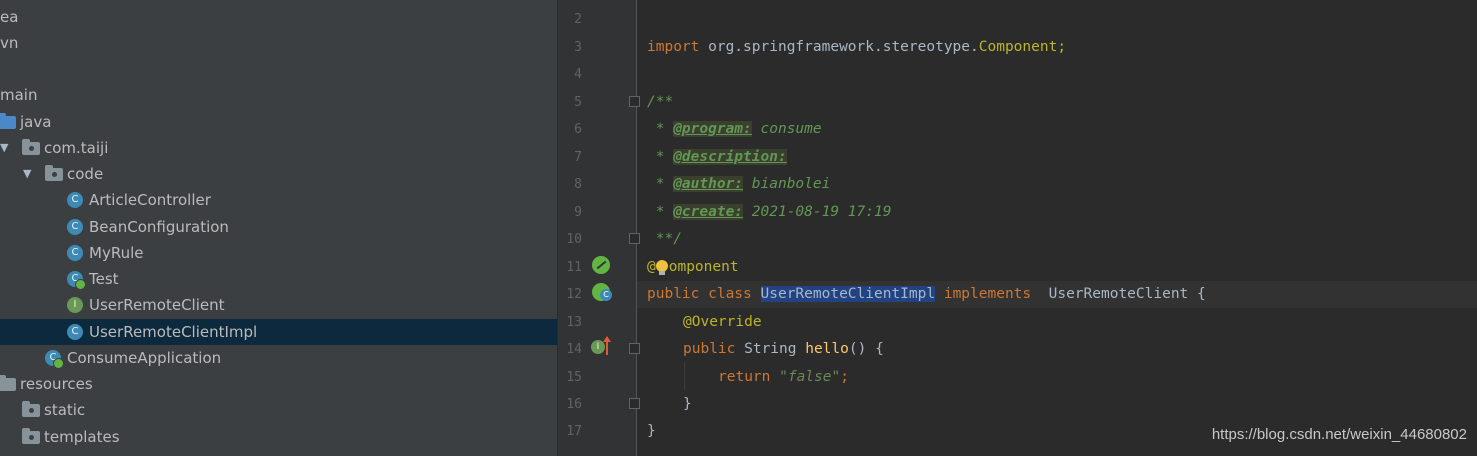 This screenshot has height=456, width=1477. What do you see at coordinates (116, 253) in the screenshot?
I see `tree-item-label: MyRule` at bounding box center [116, 253].